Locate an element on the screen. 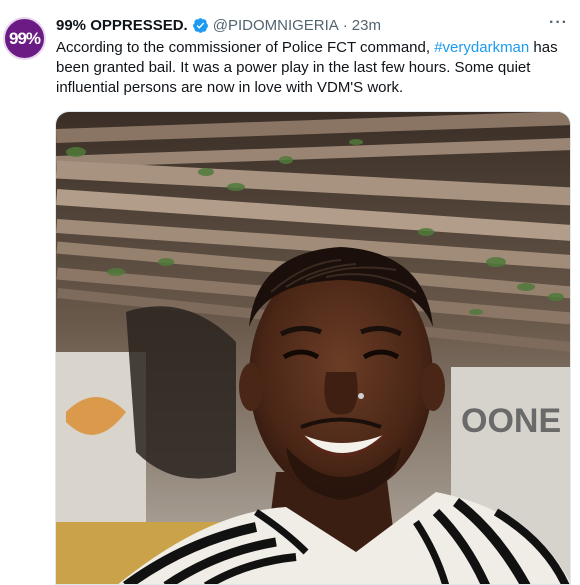 Image resolution: width=580 pixels, height=585 pixels. timestamp: 23m is located at coordinates (366, 25).